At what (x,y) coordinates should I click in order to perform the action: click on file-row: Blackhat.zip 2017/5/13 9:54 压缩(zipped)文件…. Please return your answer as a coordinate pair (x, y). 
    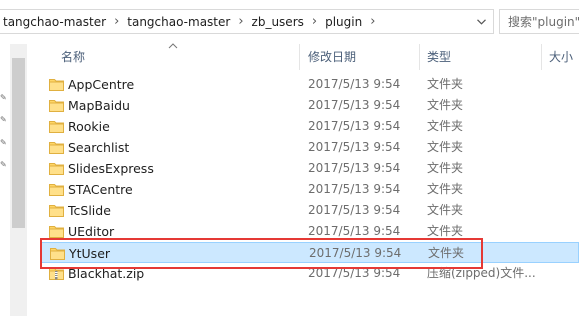
    Looking at the image, I should click on (310, 273).